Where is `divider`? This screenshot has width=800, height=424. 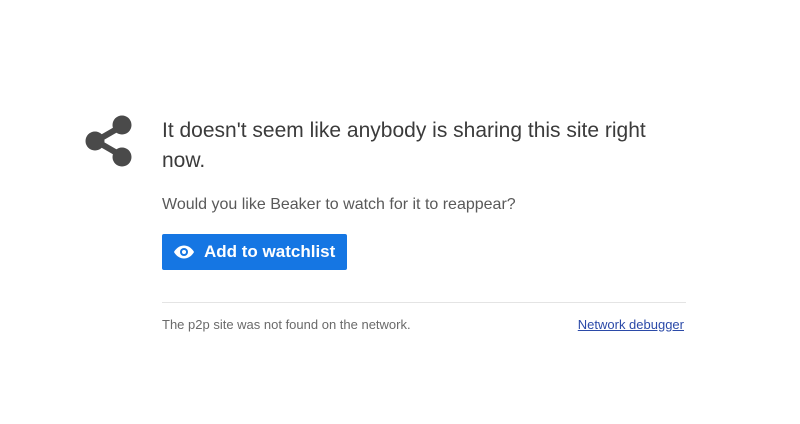
divider is located at coordinates (424, 302).